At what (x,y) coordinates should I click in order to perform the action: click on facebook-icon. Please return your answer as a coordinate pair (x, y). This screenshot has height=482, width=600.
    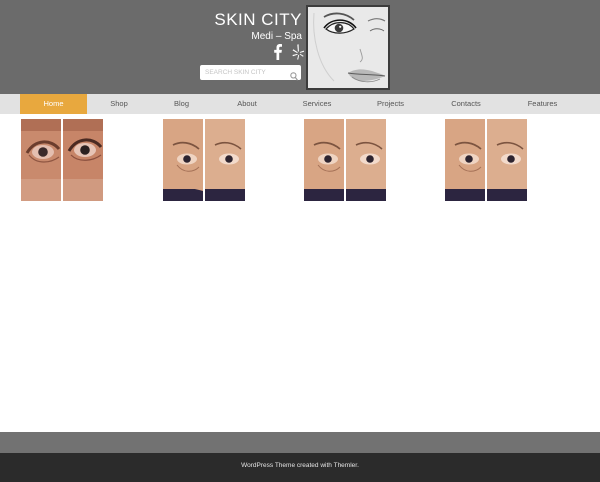
    Looking at the image, I should click on (278, 51).